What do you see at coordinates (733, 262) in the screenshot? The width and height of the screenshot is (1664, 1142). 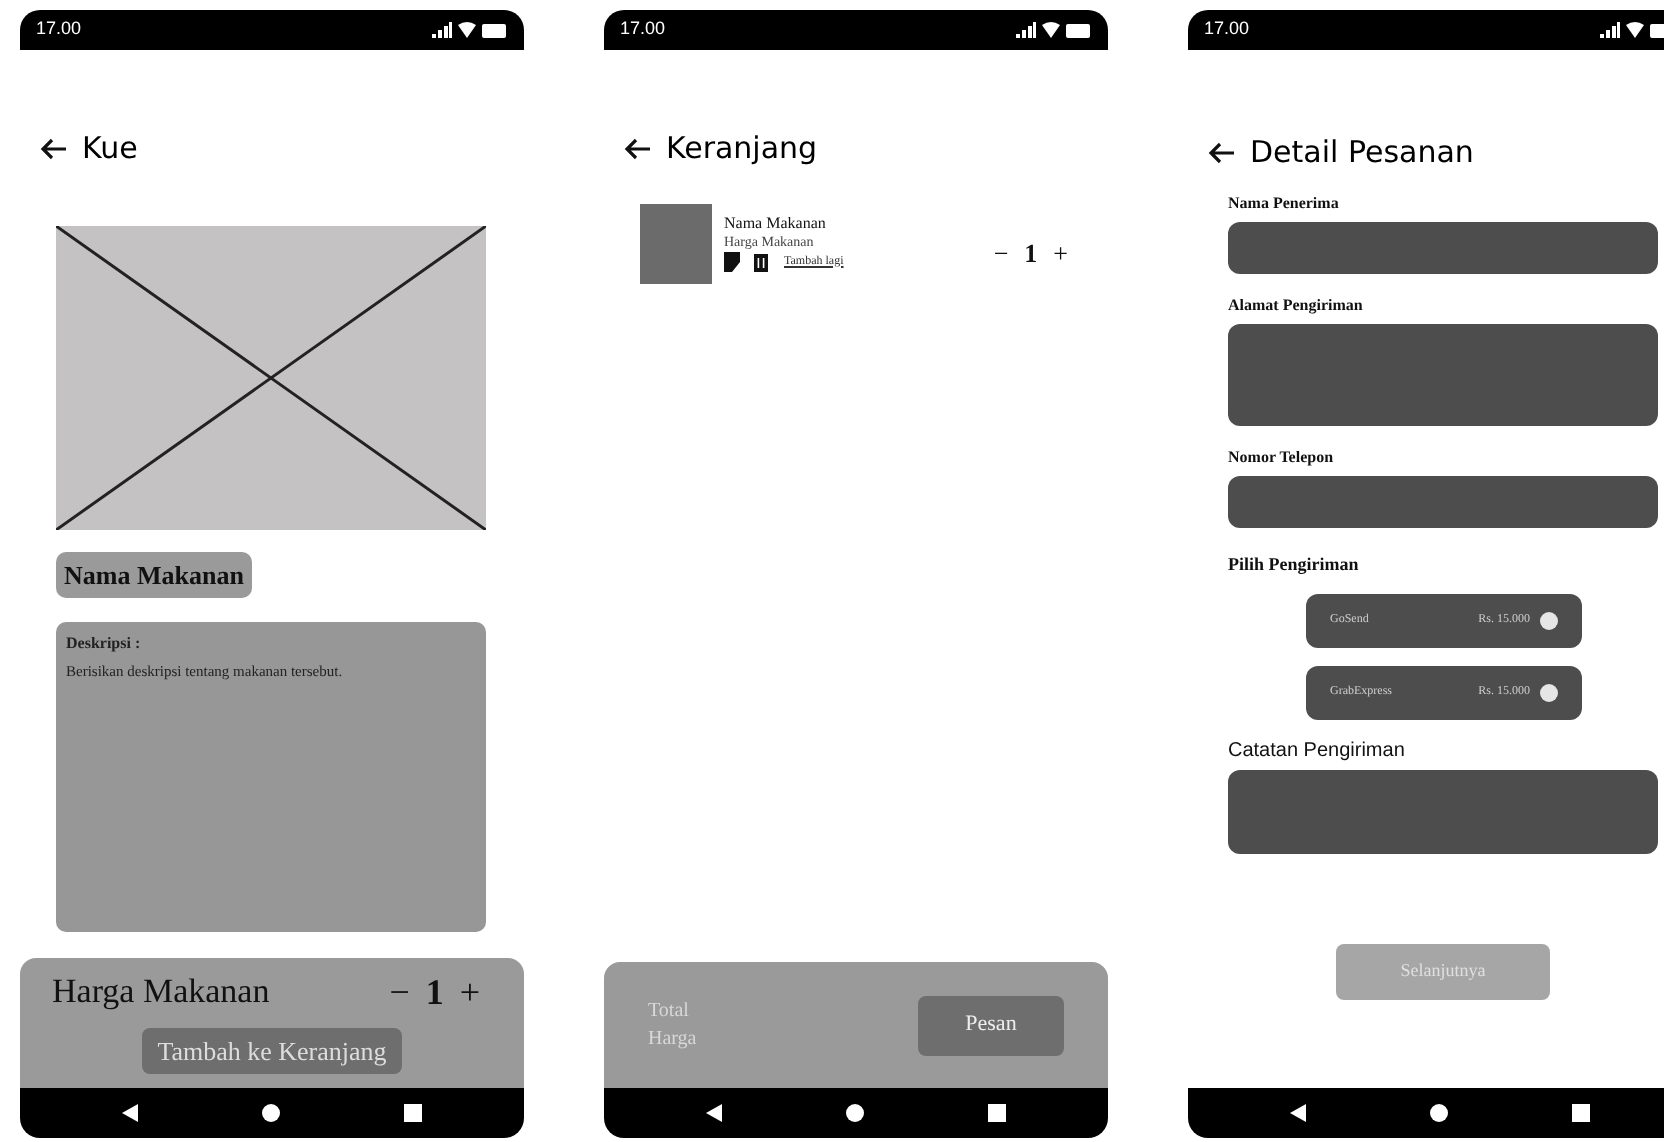 I see `edit-icon` at bounding box center [733, 262].